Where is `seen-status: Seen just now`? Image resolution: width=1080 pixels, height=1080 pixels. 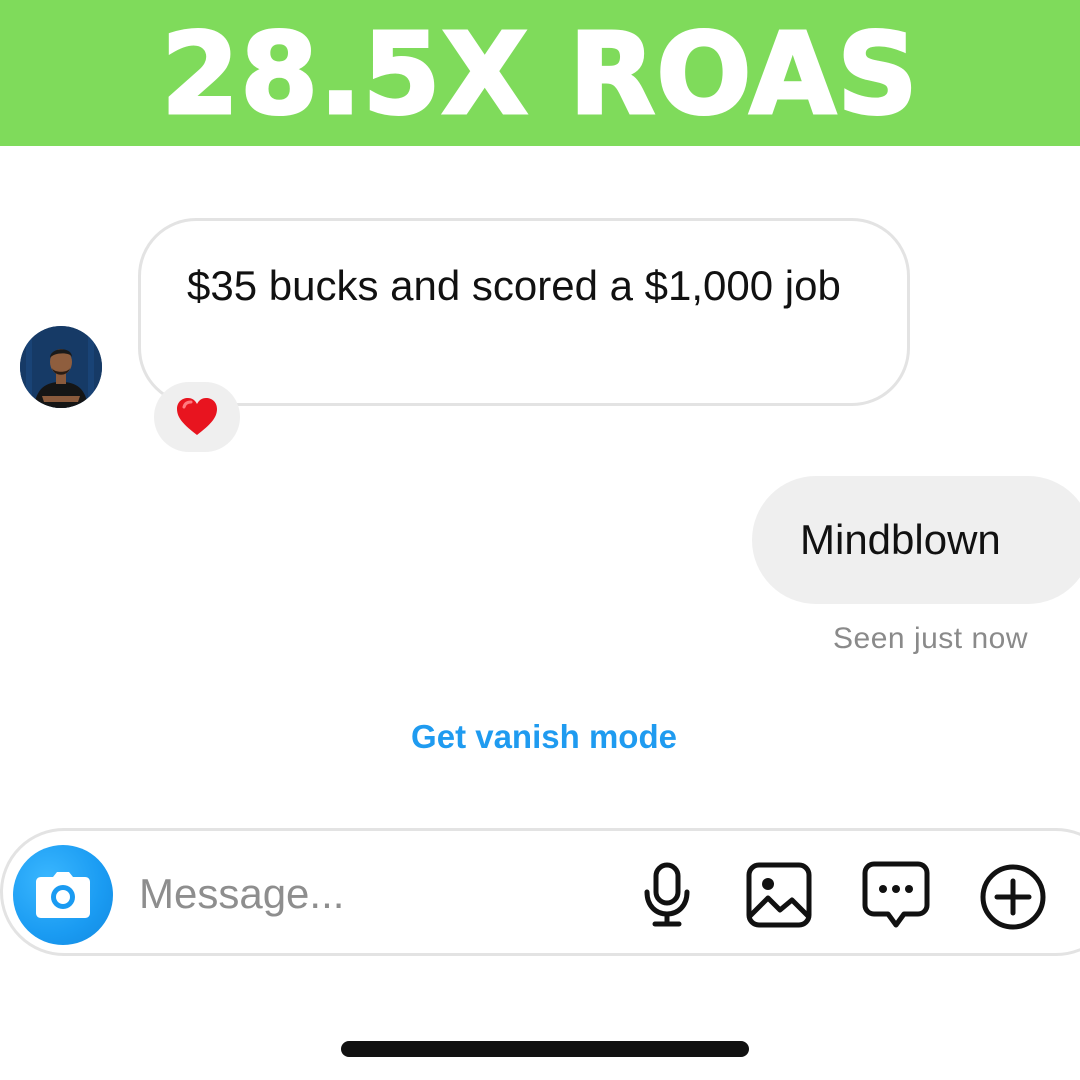
seen-status: Seen just now is located at coordinates (930, 638).